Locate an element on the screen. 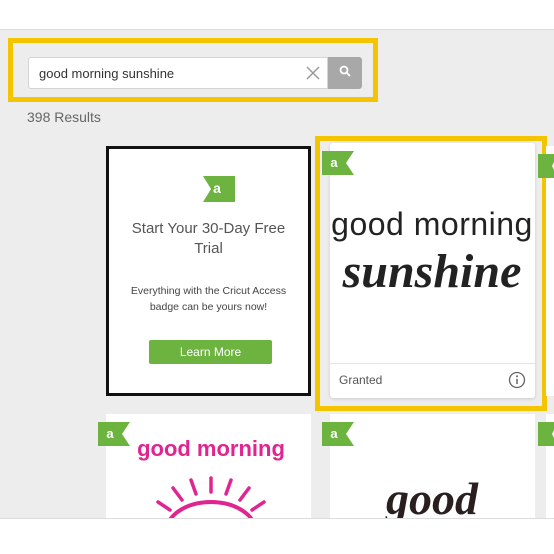 The width and height of the screenshot is (554, 554). top-bar is located at coordinates (277, 15).